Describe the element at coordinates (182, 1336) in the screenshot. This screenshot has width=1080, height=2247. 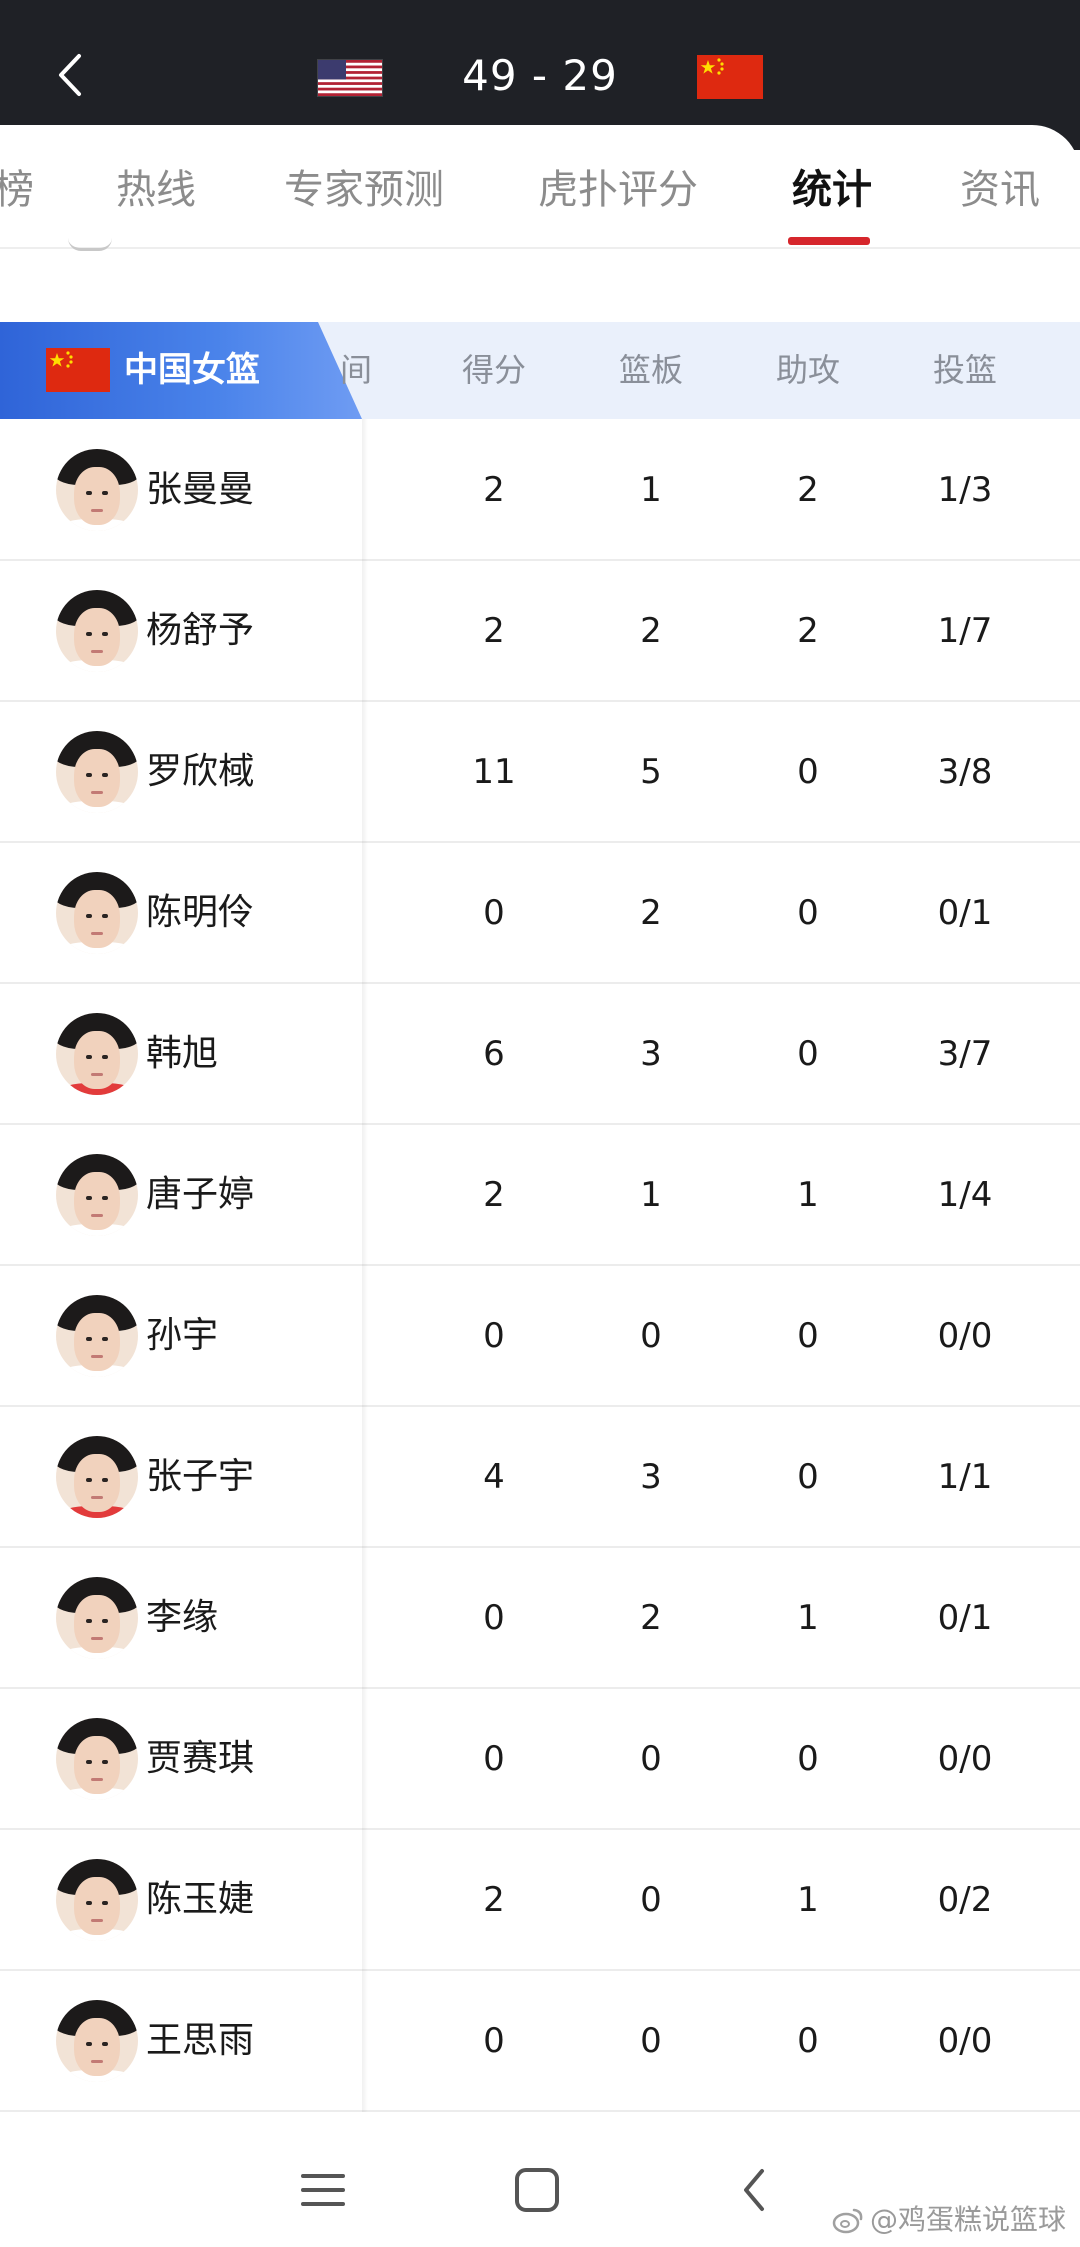
I see `player-name: 孙宇` at that location.